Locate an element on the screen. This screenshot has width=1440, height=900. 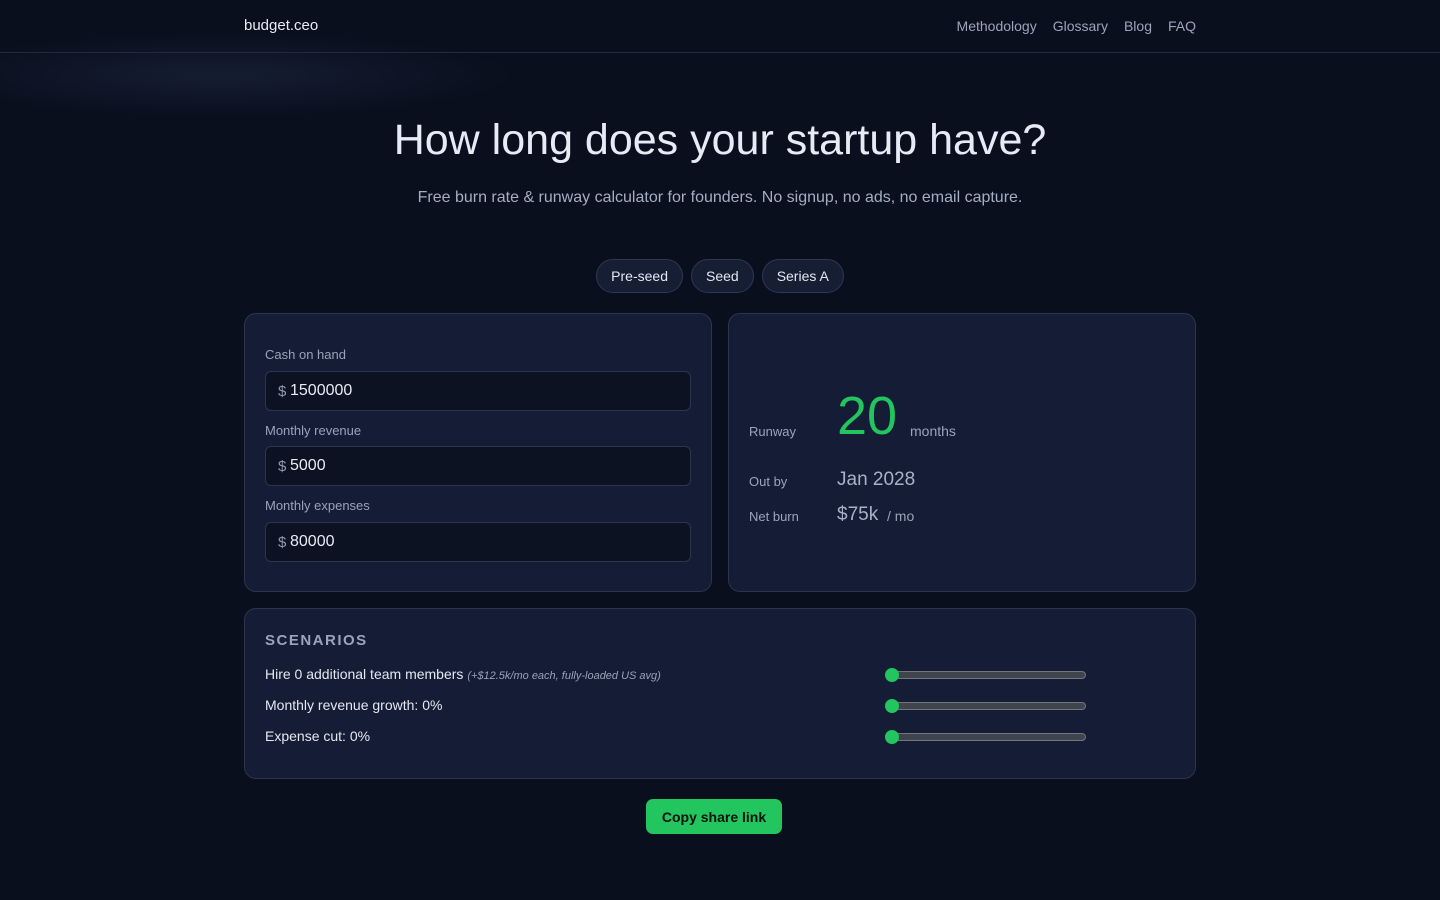
revenue-field-wrapper: $ is located at coordinates (478, 466).